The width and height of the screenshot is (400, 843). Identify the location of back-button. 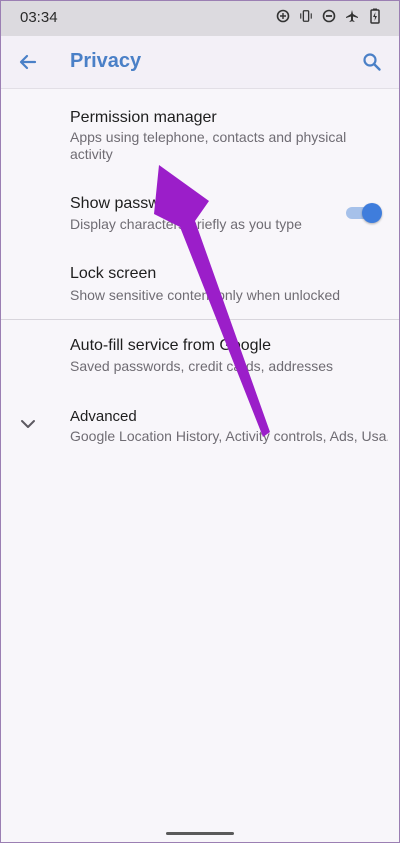
(28, 62).